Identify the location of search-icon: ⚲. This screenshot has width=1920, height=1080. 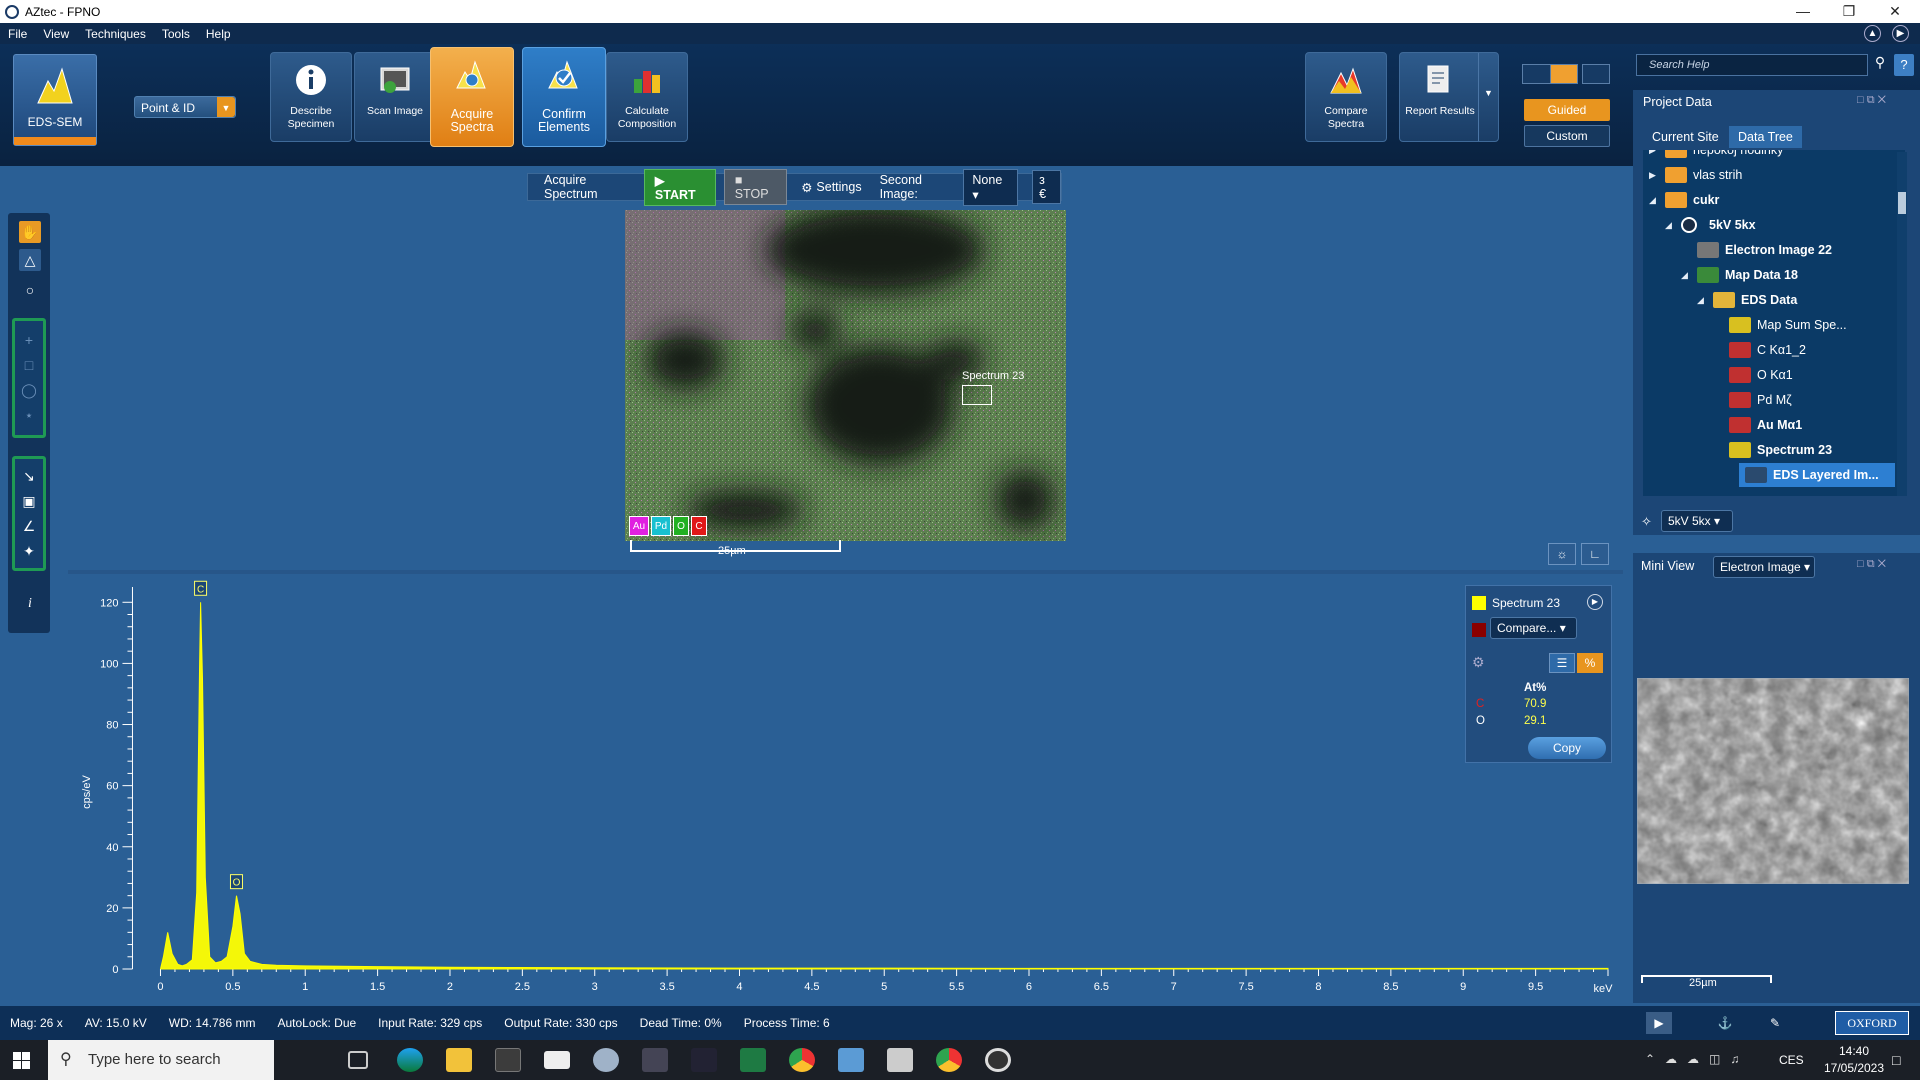
(1880, 65).